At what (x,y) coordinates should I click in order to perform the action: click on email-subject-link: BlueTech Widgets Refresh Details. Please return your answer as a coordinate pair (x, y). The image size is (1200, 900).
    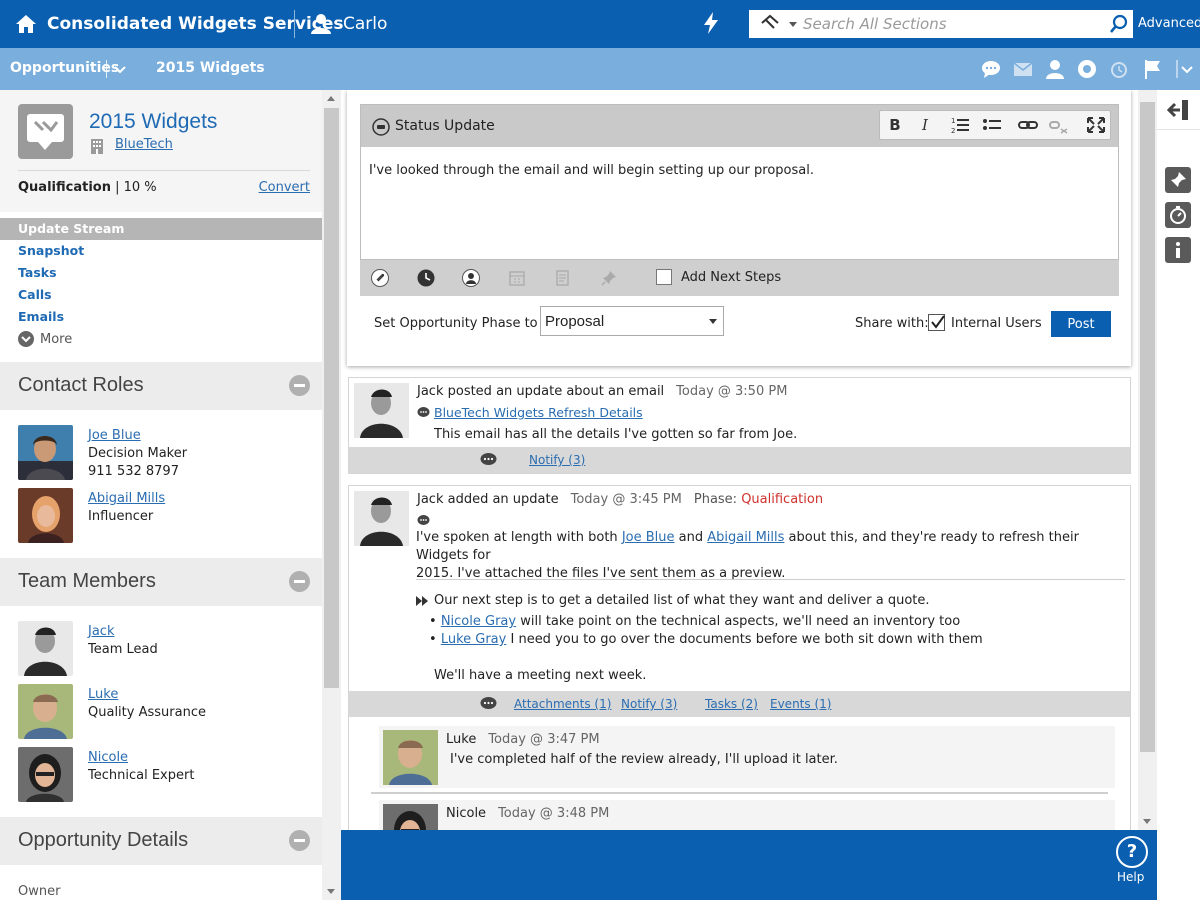
    Looking at the image, I should click on (538, 412).